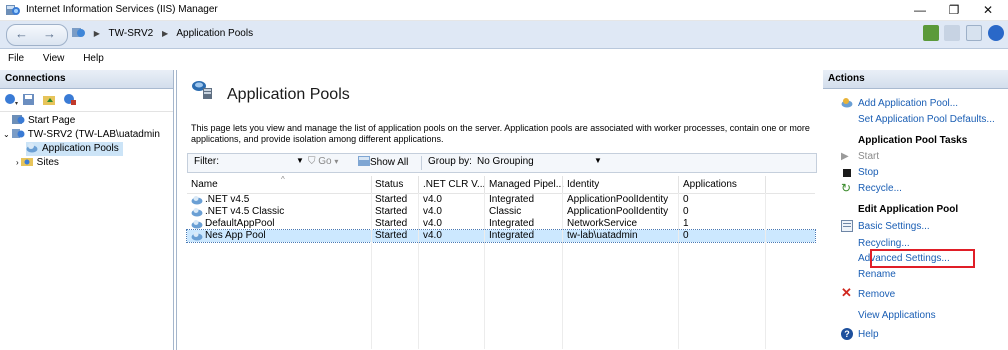  I want to click on minimize-button: —, so click(920, 10).